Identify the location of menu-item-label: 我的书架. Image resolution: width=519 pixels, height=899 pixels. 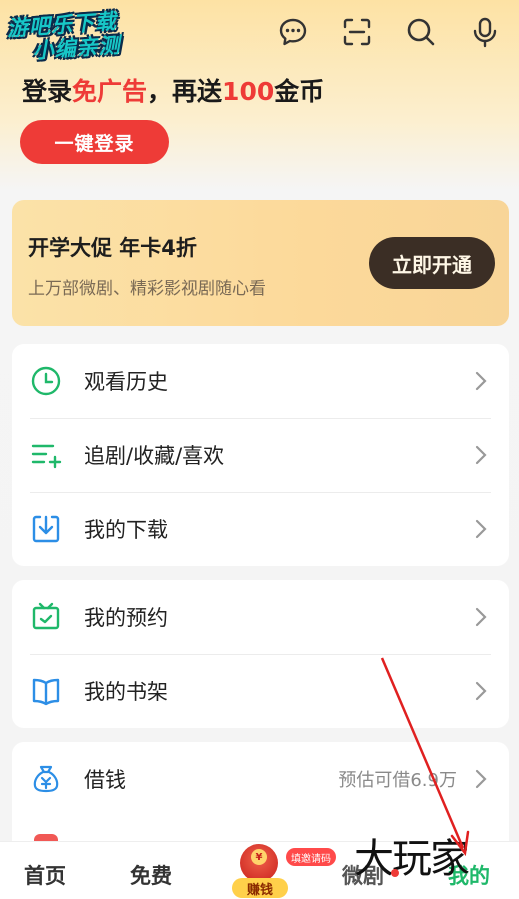
(126, 692).